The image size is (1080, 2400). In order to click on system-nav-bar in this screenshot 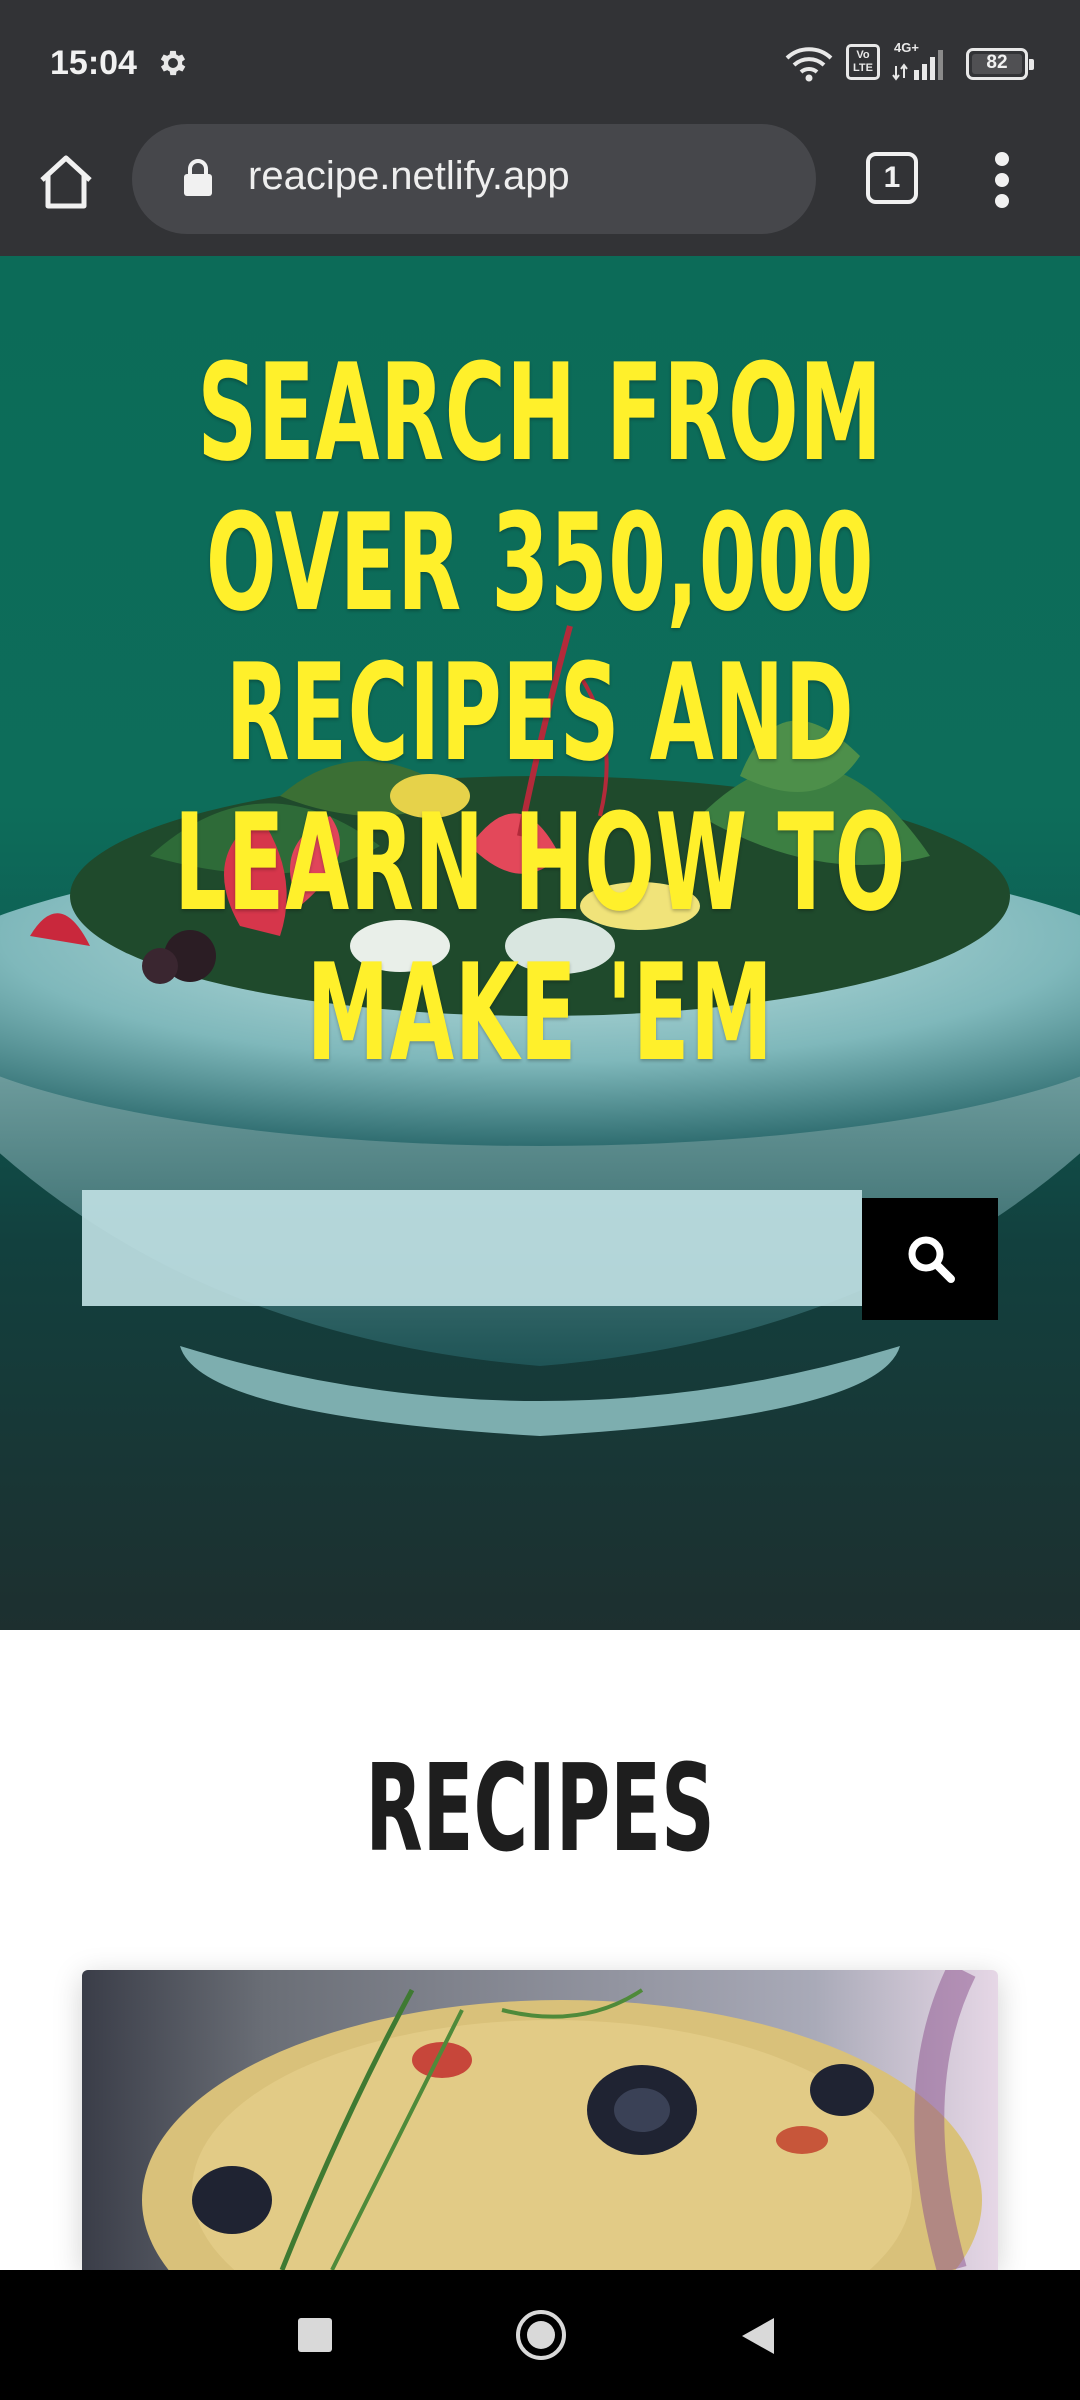, I will do `click(540, 2335)`.